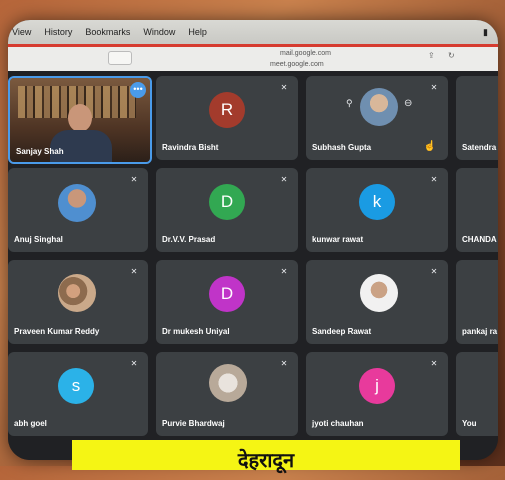  I want to click on avatar-initial: R, so click(227, 110).